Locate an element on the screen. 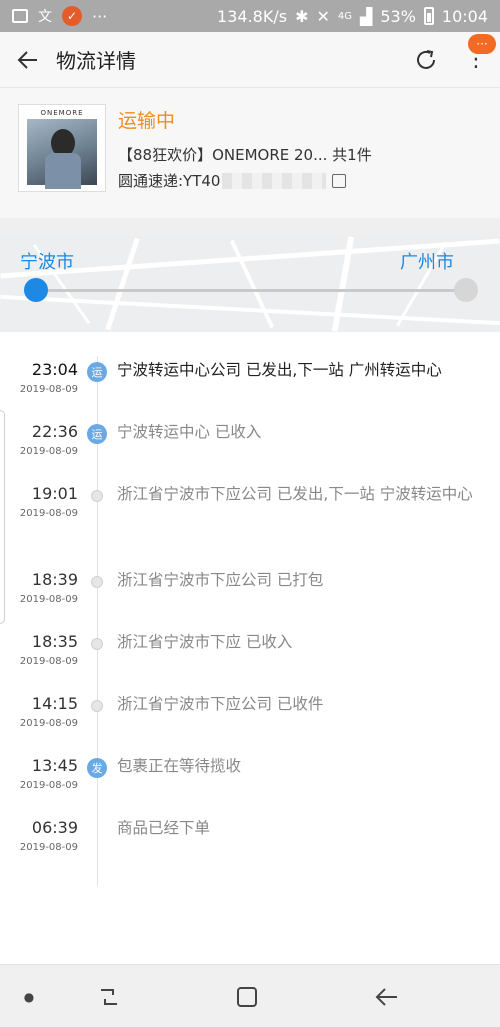  event-time: 13:45 is located at coordinates (54, 765).